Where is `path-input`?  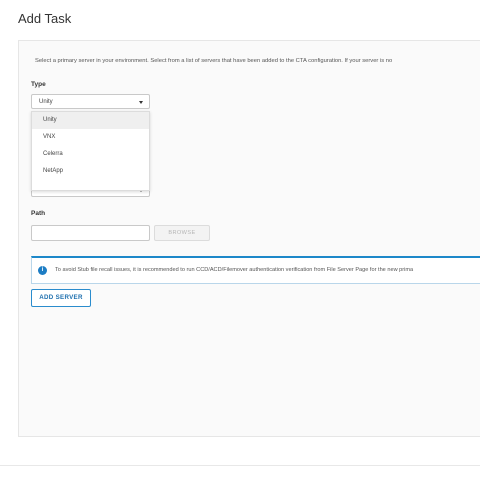
path-input is located at coordinates (90, 233).